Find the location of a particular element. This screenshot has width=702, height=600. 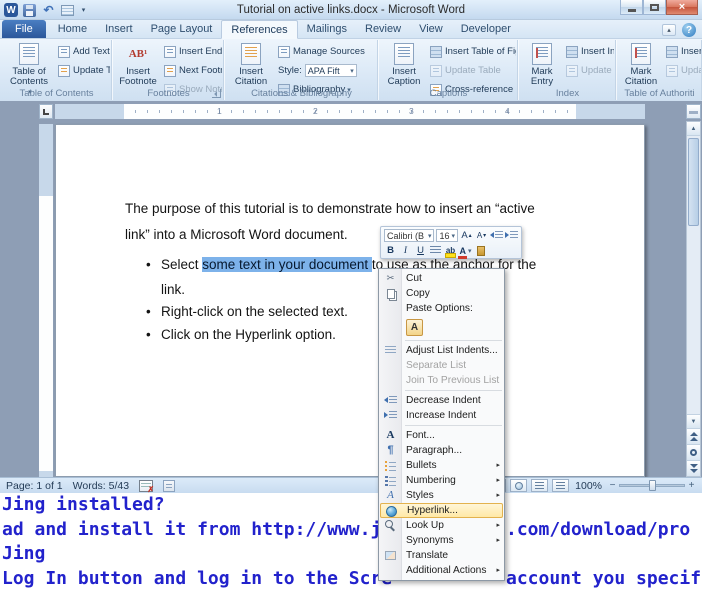

tab-references: References is located at coordinates (259, 29).